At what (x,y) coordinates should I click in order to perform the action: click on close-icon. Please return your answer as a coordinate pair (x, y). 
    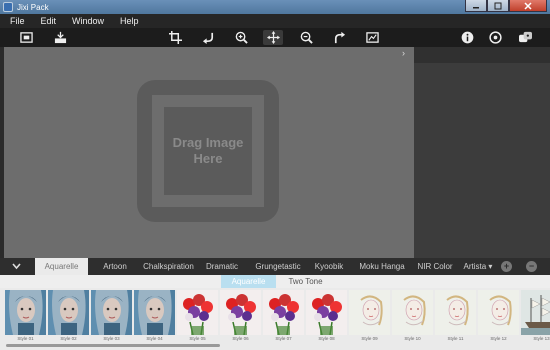
    Looking at the image, I should click on (528, 5).